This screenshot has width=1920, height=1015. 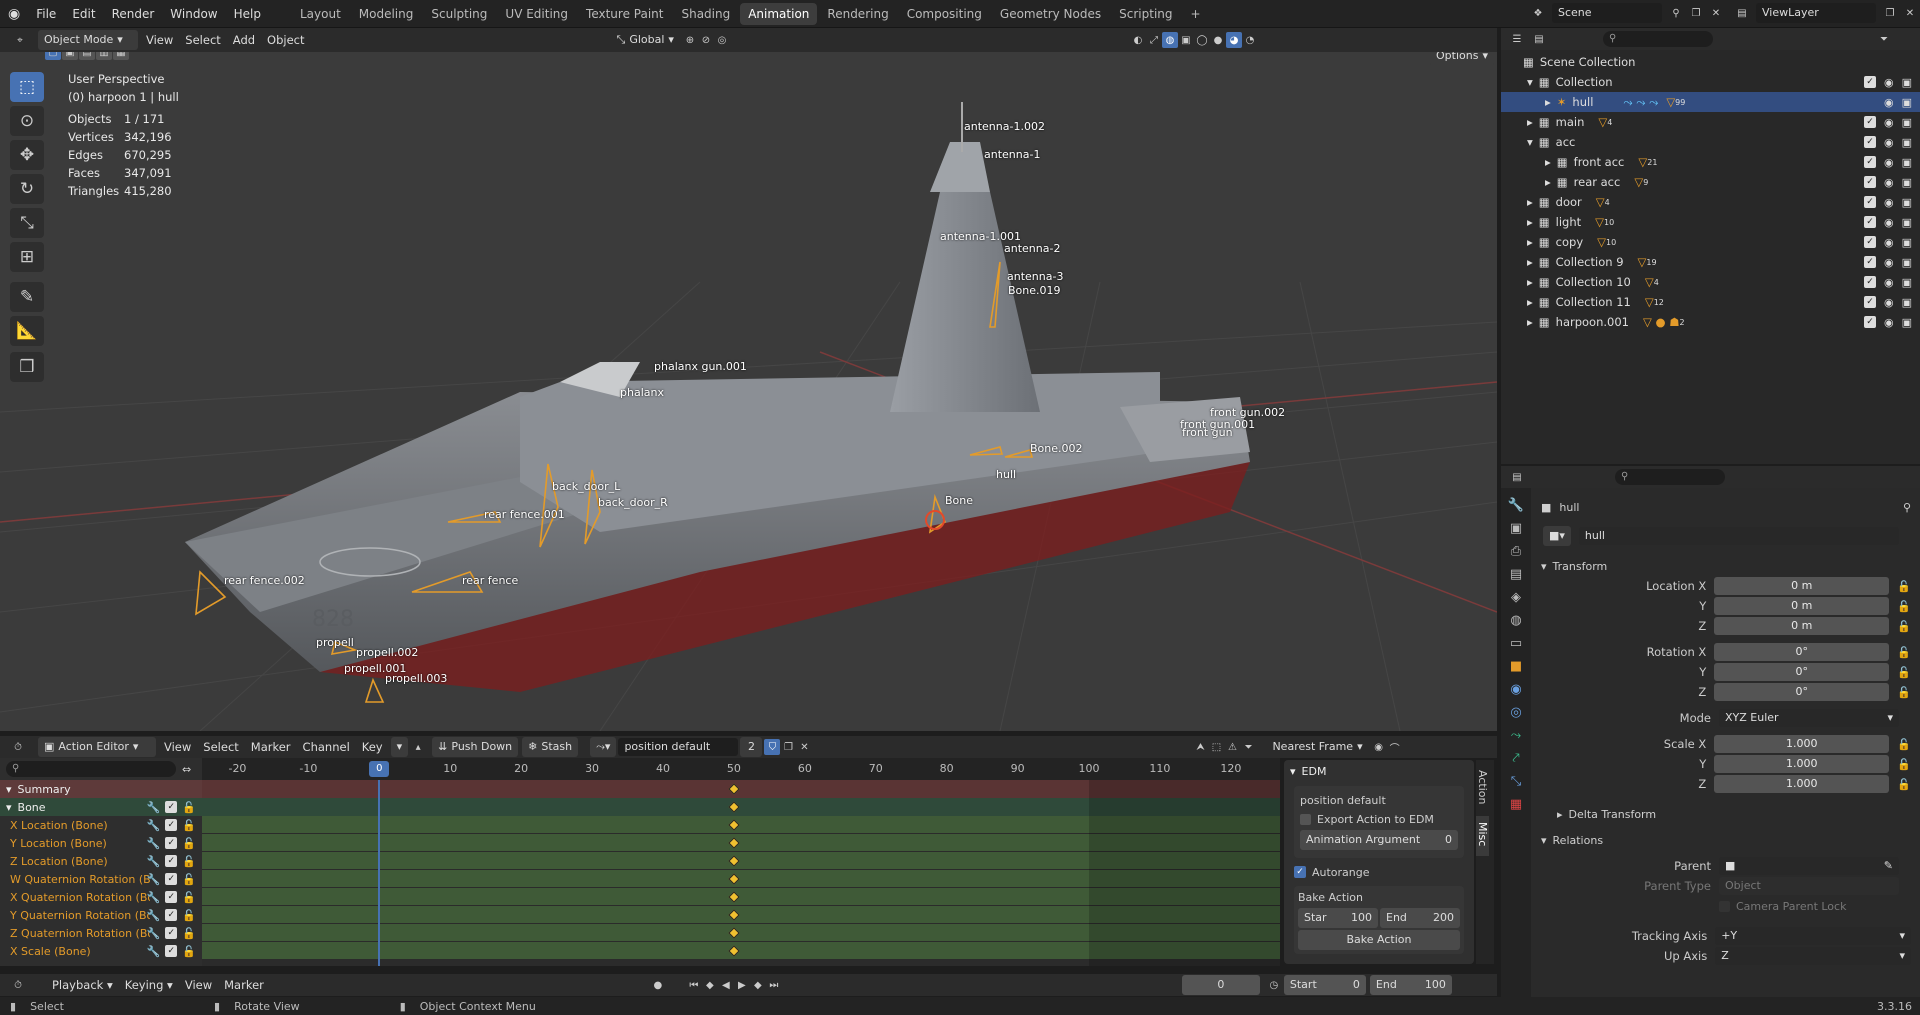 I want to click on menu-render: Render, so click(x=133, y=14).